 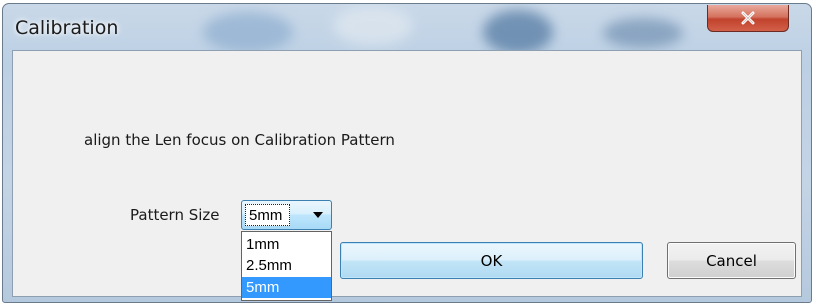 What do you see at coordinates (286, 215) in the screenshot?
I see `pattern-size-select: 5mm` at bounding box center [286, 215].